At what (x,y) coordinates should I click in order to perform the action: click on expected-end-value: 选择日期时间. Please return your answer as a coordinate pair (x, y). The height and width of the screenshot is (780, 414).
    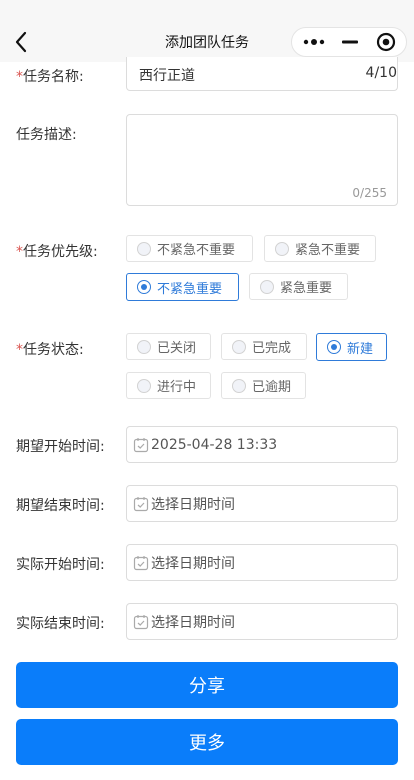
    Looking at the image, I should click on (193, 504).